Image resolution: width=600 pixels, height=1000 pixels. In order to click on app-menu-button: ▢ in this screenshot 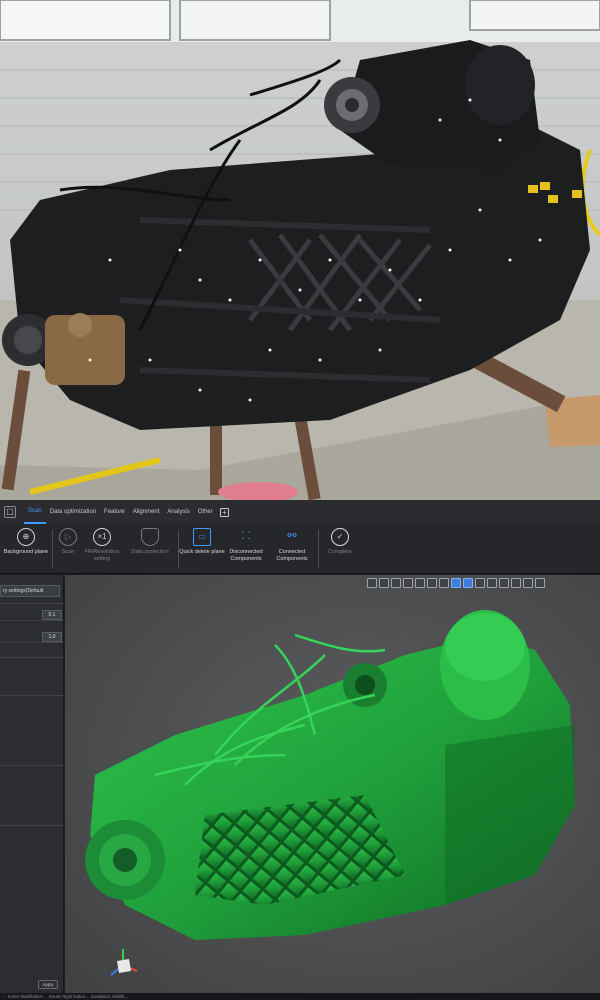, I will do `click(10, 512)`.